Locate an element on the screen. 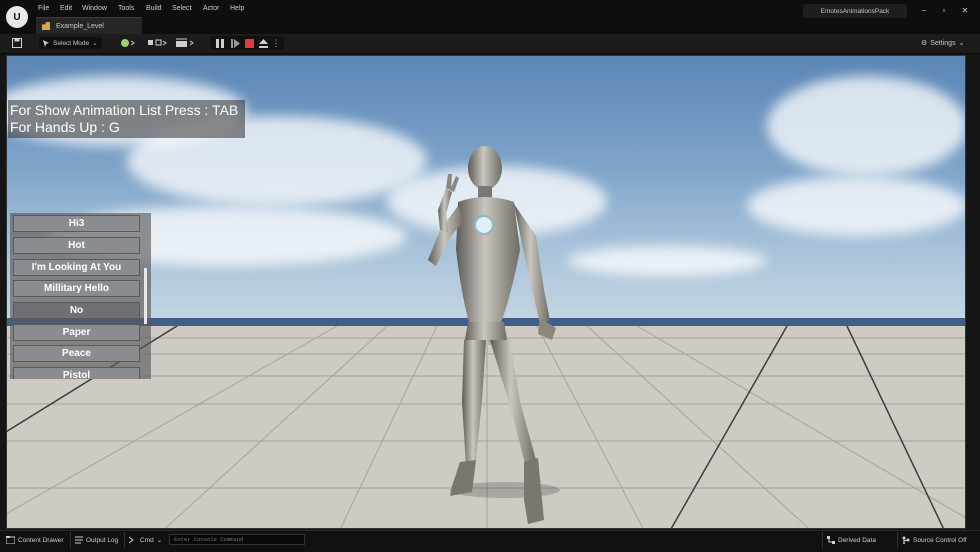  animation-item-looking-at-you: I'm Looking At You is located at coordinates (76, 267).